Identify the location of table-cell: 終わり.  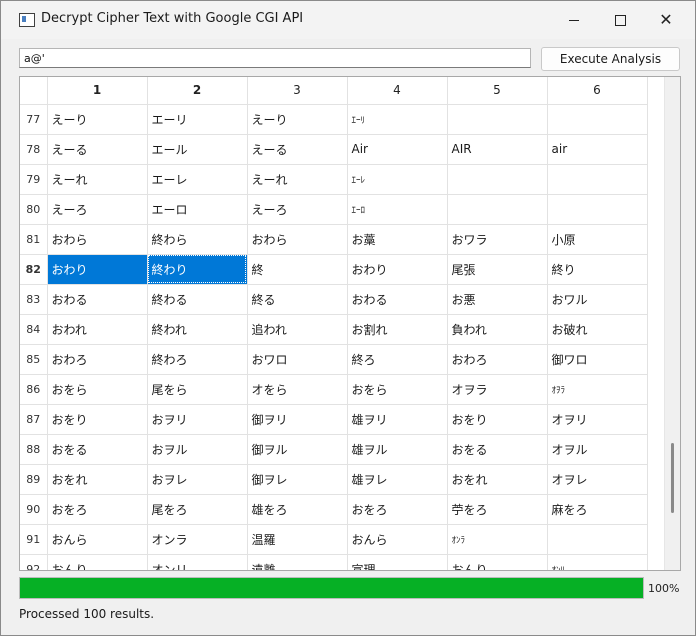
(197, 269).